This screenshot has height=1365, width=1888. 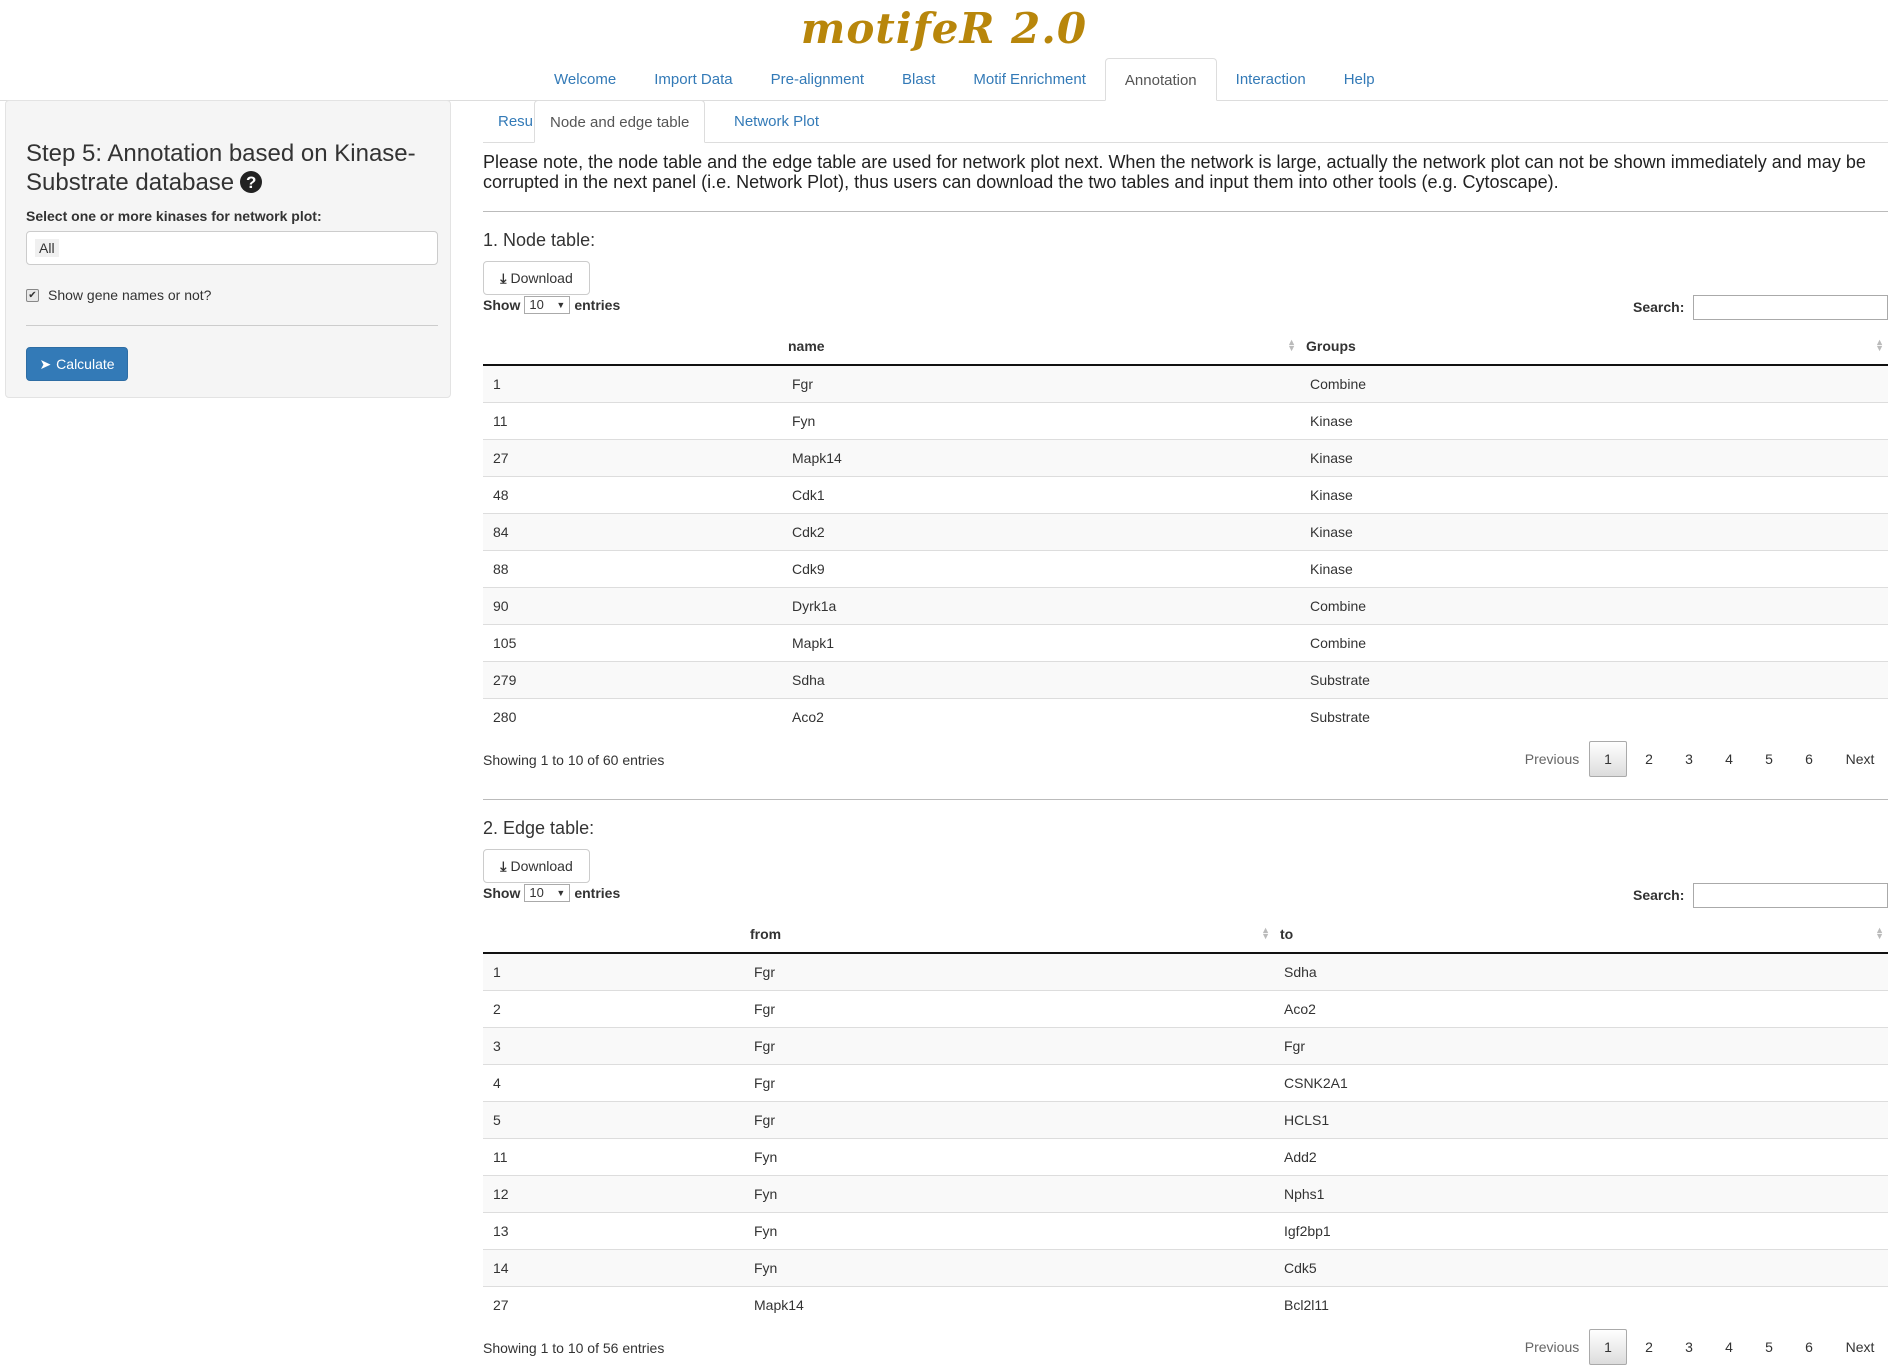 What do you see at coordinates (1041, 346) in the screenshot?
I see `column-header-name: name ▲ ▼` at bounding box center [1041, 346].